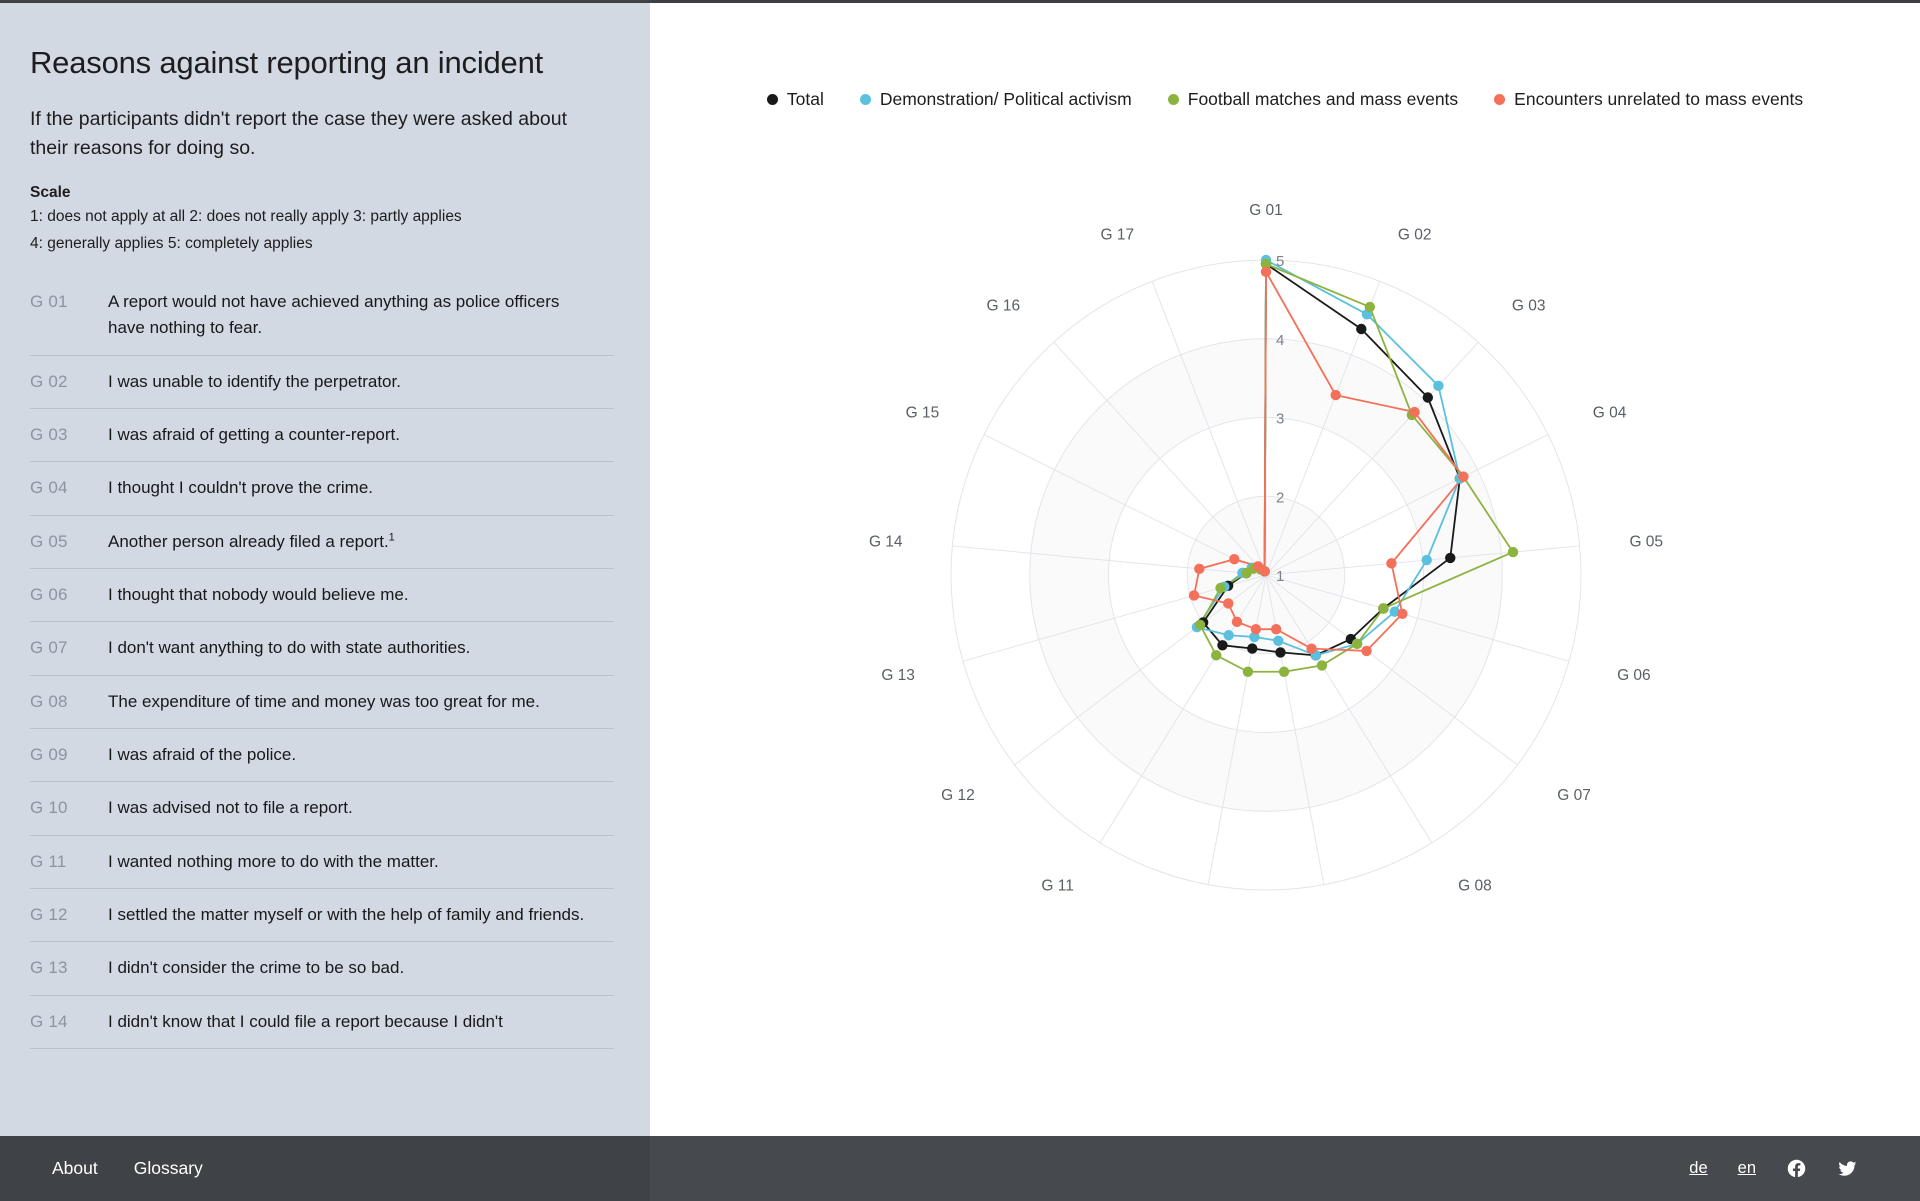 The height and width of the screenshot is (1201, 1920). What do you see at coordinates (1847, 1168) in the screenshot?
I see `twitter-icon` at bounding box center [1847, 1168].